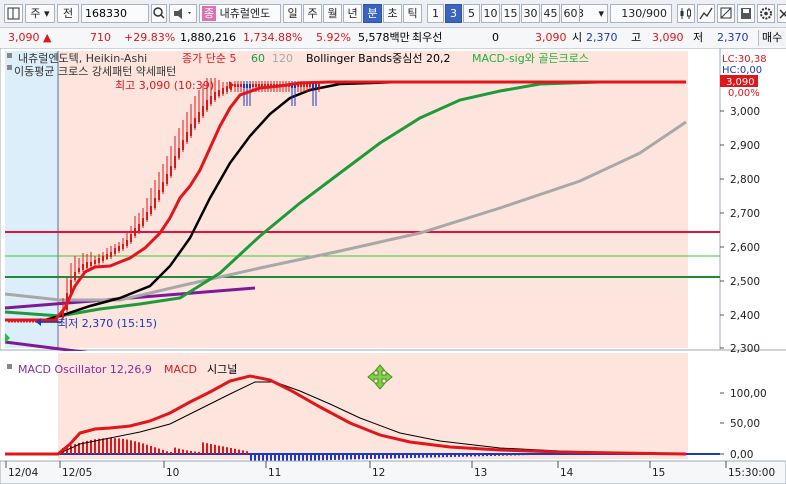 This screenshot has height=484, width=786. What do you see at coordinates (471, 13) in the screenshot?
I see `interval-5-button: 5` at bounding box center [471, 13].